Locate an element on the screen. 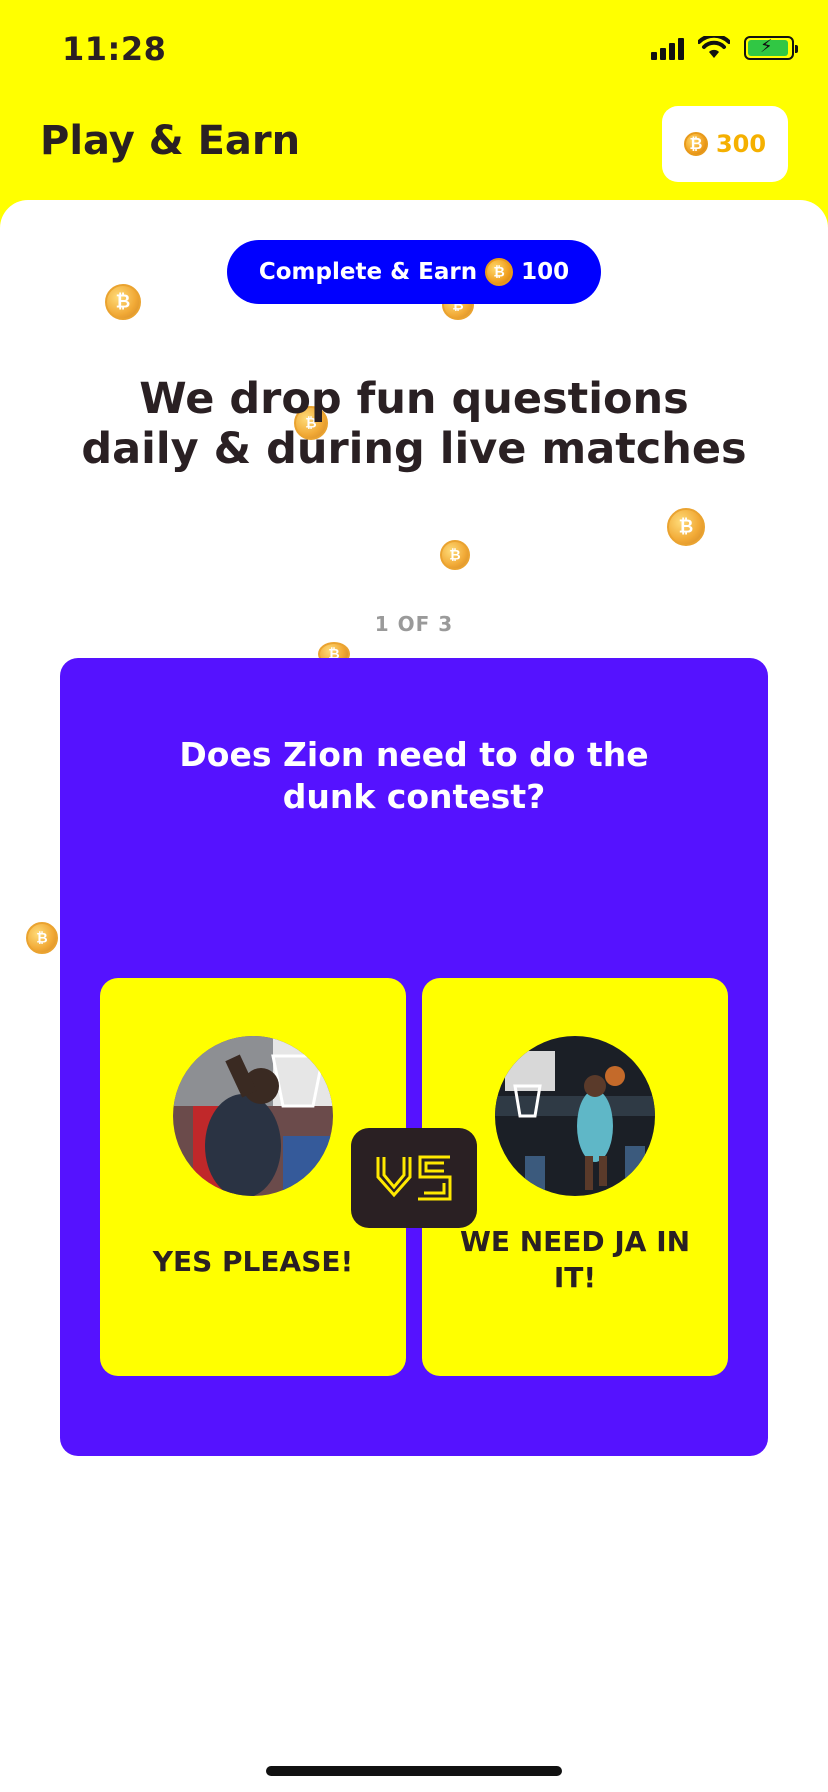  earn-reward: 100 is located at coordinates (545, 272).